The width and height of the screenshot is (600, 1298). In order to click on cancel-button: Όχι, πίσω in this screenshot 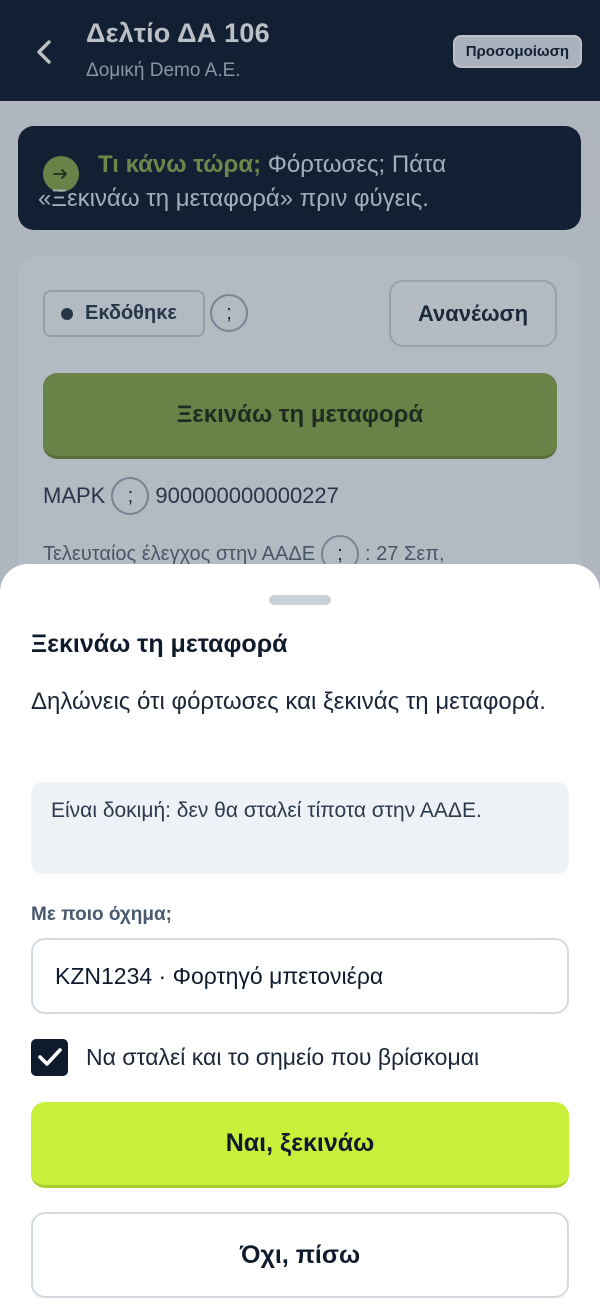, I will do `click(300, 1255)`.